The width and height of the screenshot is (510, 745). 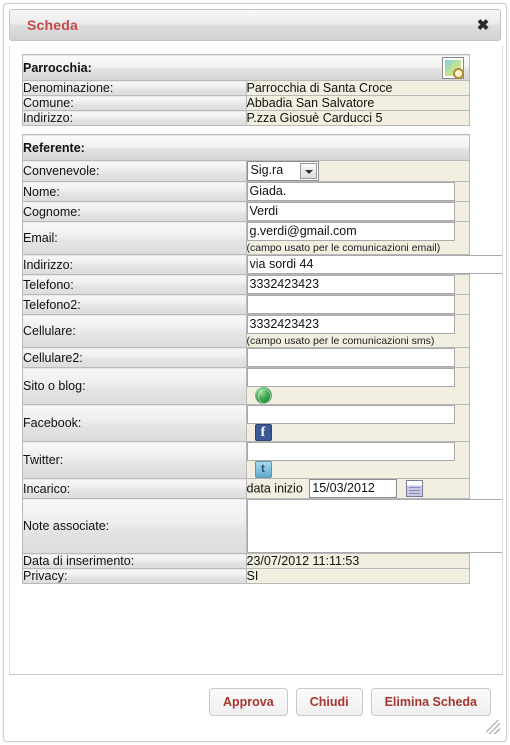 I want to click on label-incarico: Incarico:, so click(x=134, y=488).